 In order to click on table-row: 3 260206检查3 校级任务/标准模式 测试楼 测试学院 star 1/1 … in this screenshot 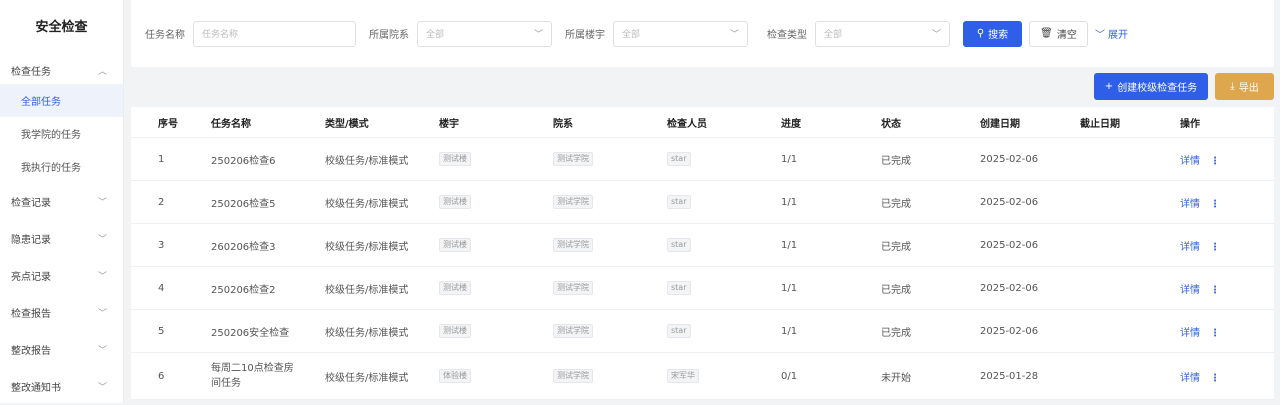, I will do `click(702, 245)`.